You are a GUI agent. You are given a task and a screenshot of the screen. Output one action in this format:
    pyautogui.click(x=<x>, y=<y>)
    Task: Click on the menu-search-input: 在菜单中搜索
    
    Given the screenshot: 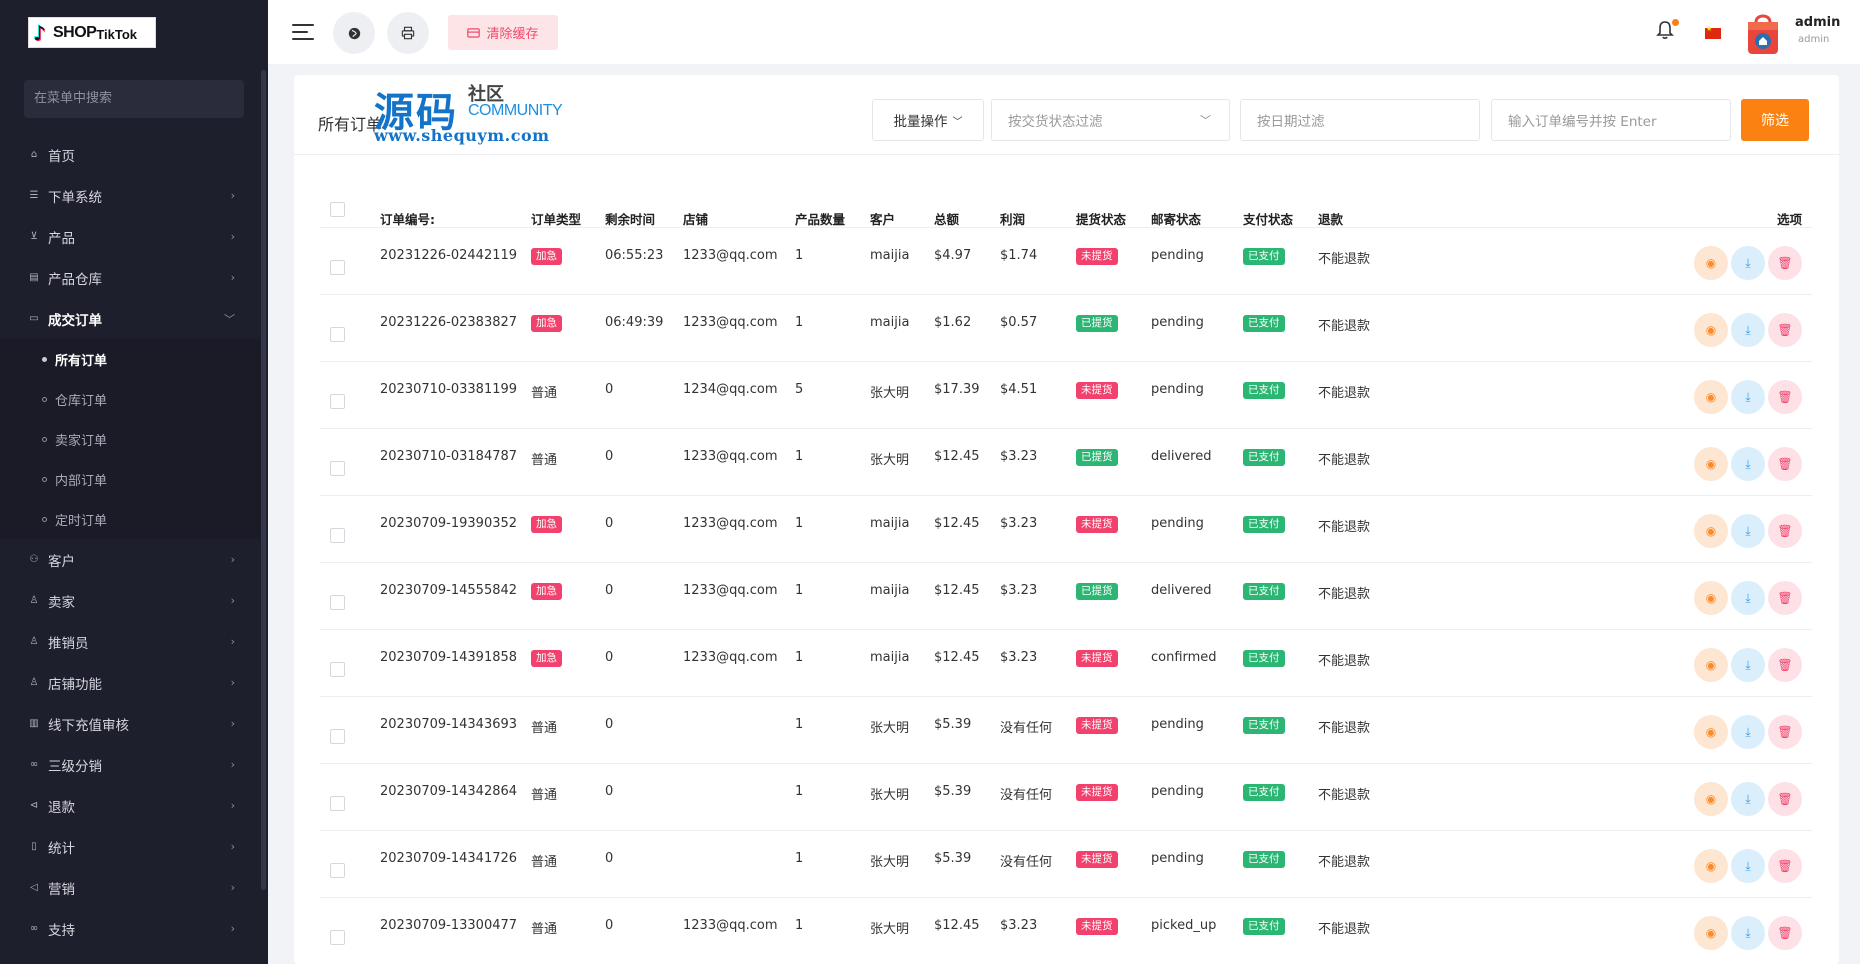 What is the action you would take?
    pyautogui.click(x=134, y=99)
    